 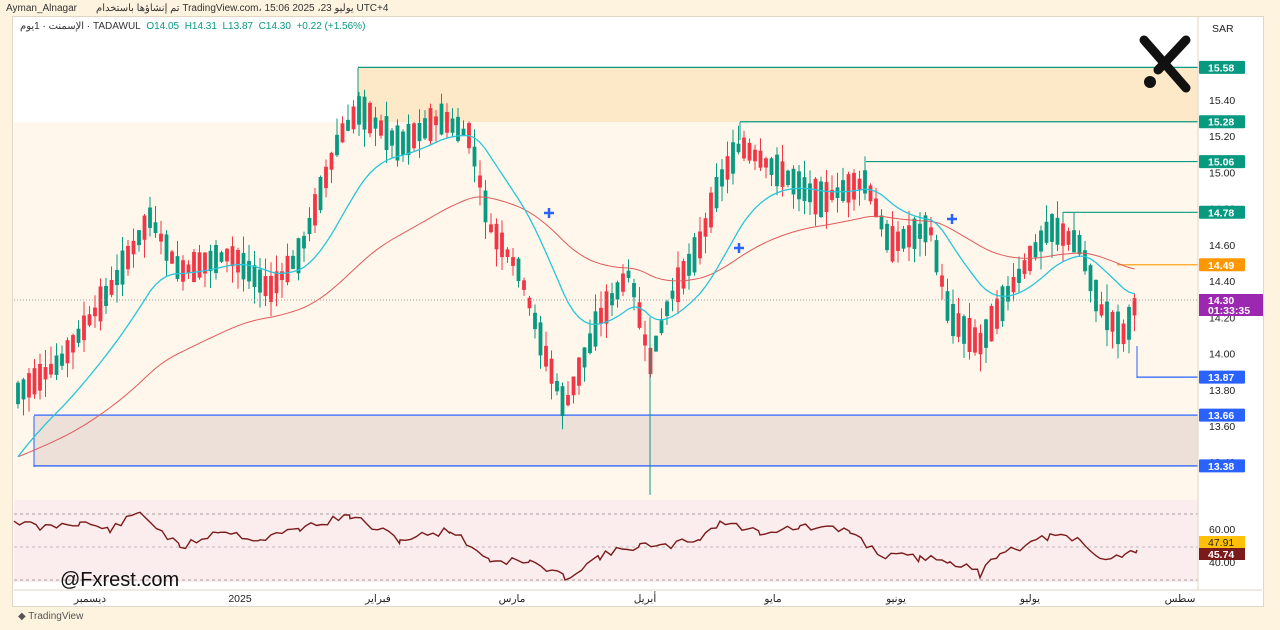 What do you see at coordinates (1222, 391) in the screenshot?
I see `price-tick-label: 13.80` at bounding box center [1222, 391].